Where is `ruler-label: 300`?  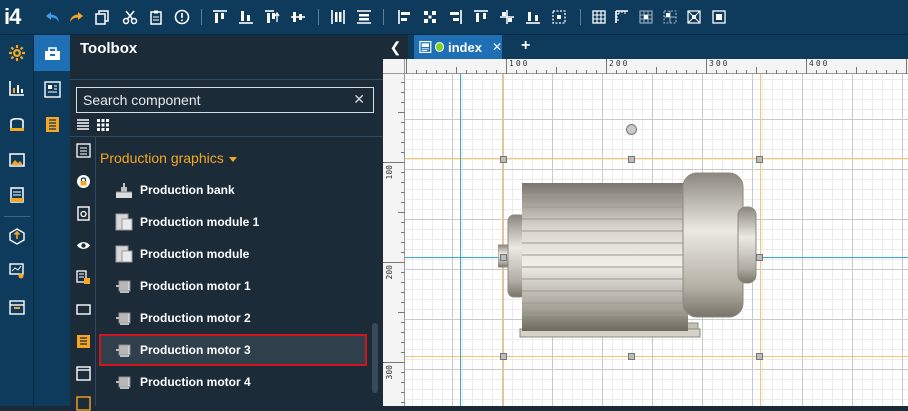 ruler-label: 300 is located at coordinates (389, 372).